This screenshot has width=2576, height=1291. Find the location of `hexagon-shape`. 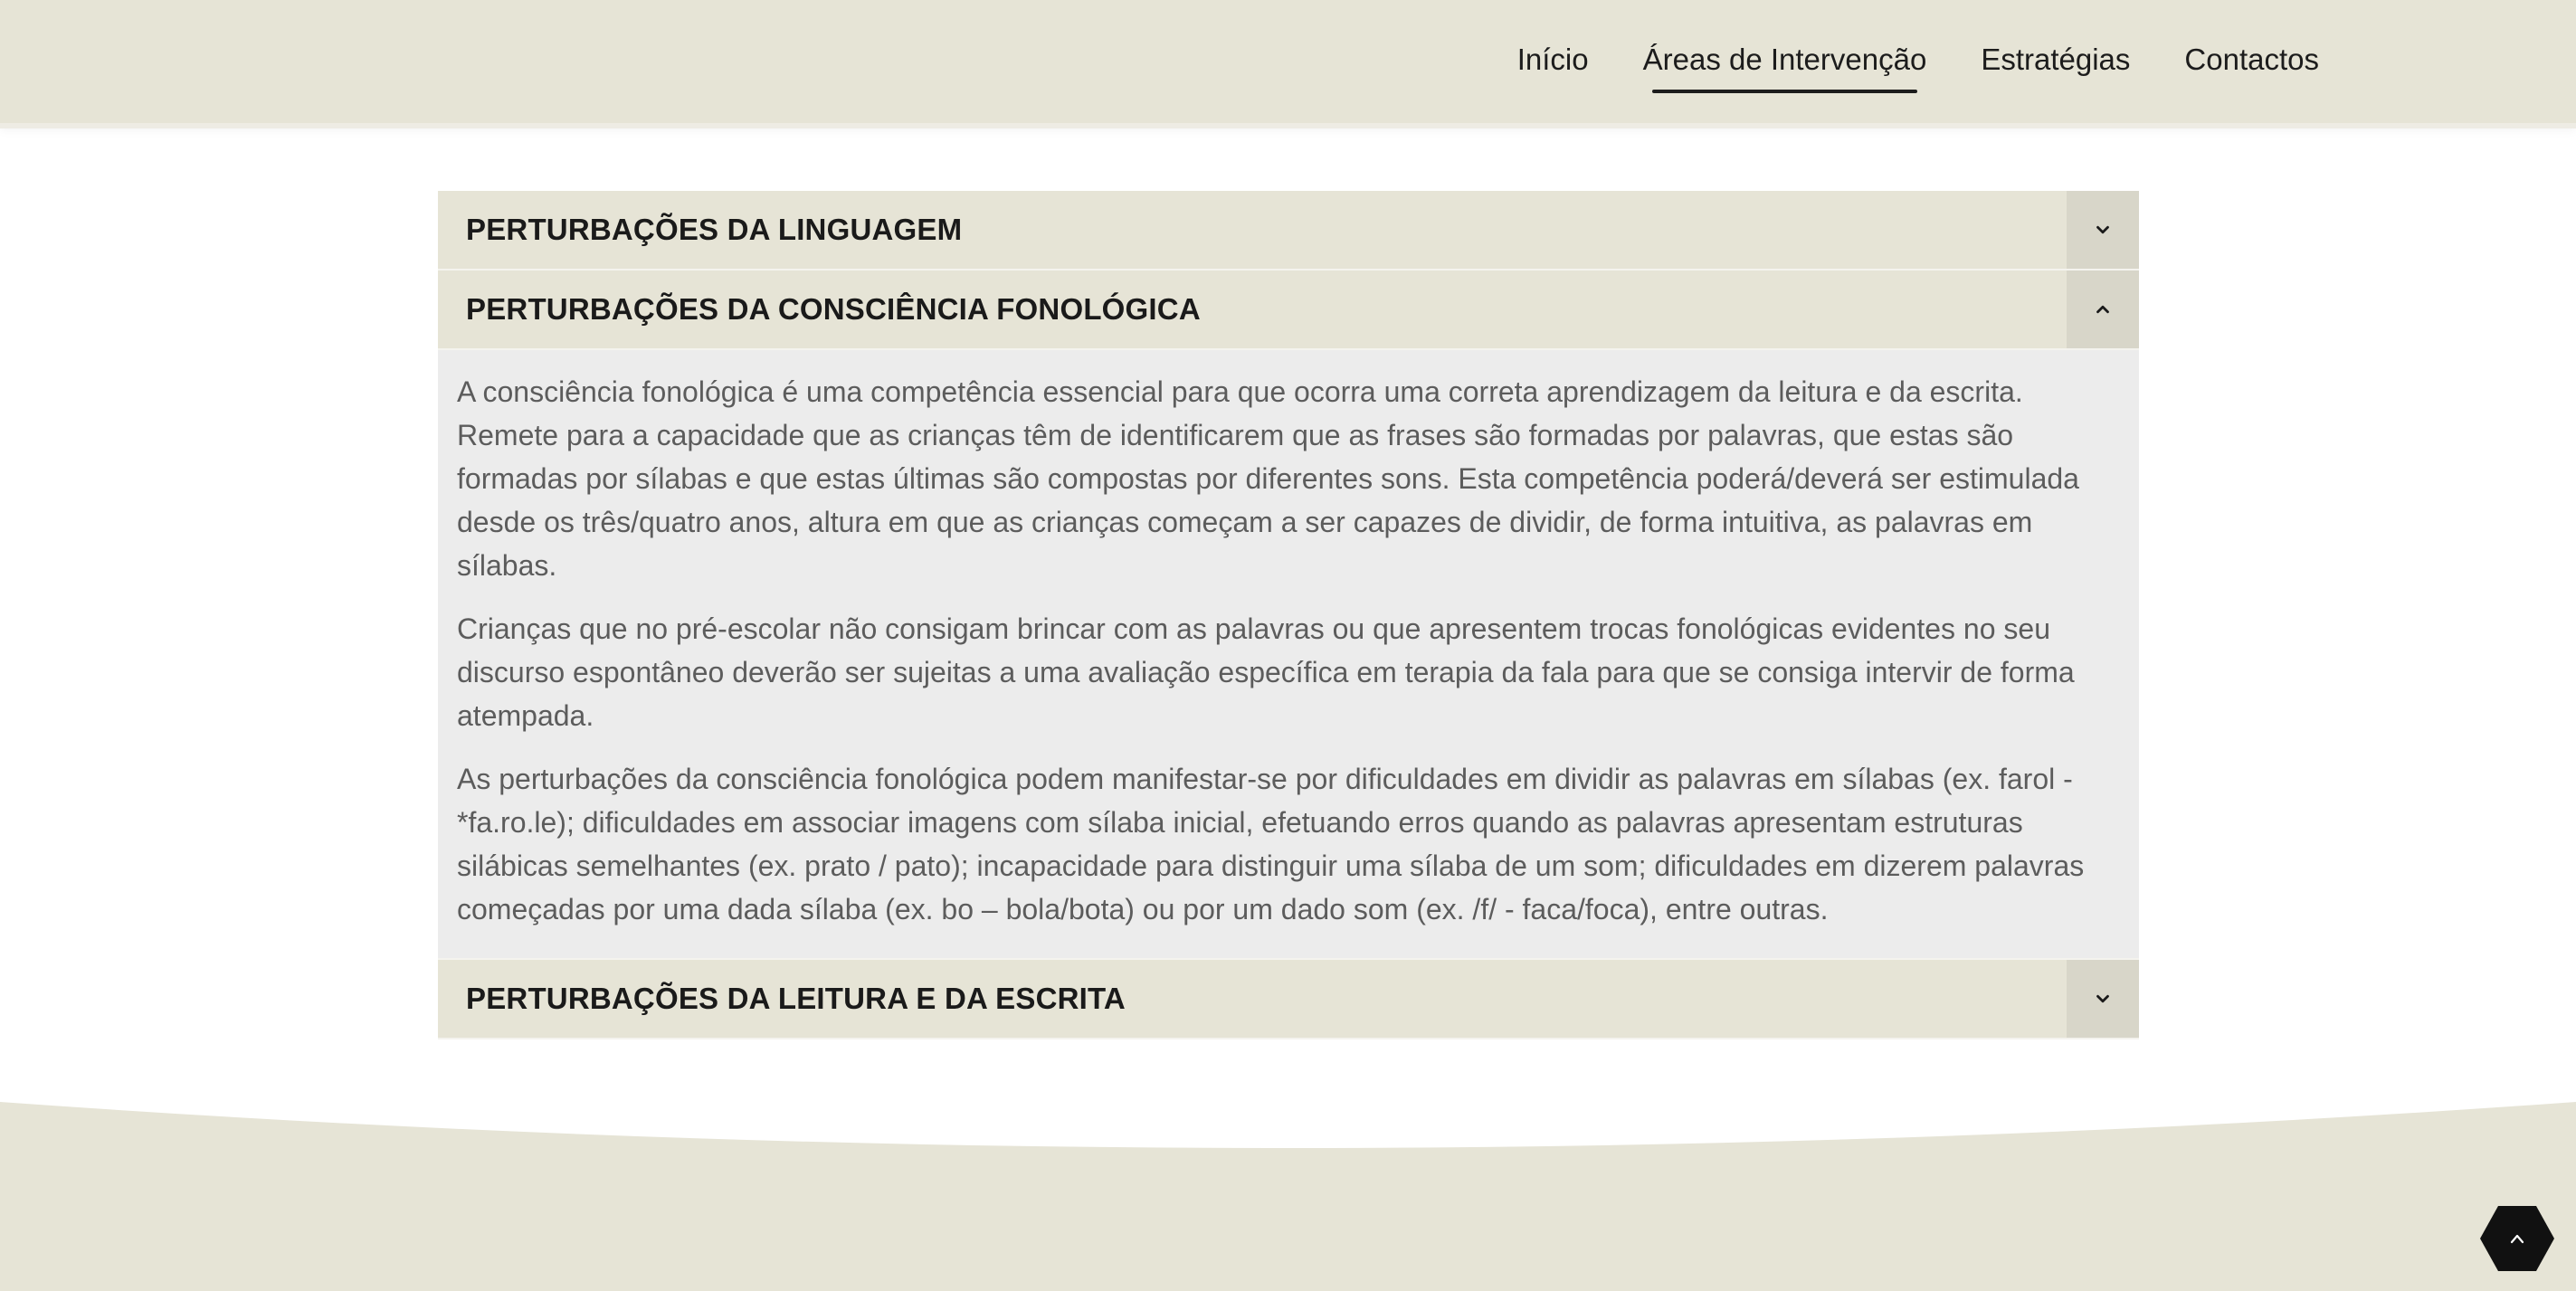

hexagon-shape is located at coordinates (2517, 1238).